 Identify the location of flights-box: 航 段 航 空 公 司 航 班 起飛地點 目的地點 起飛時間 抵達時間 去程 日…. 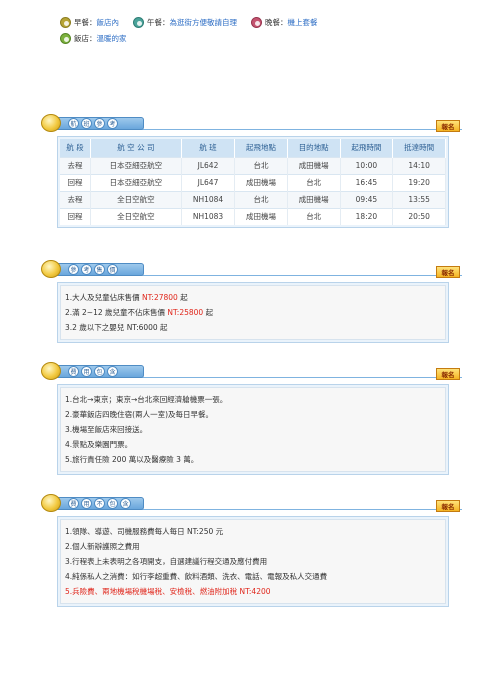
(253, 182).